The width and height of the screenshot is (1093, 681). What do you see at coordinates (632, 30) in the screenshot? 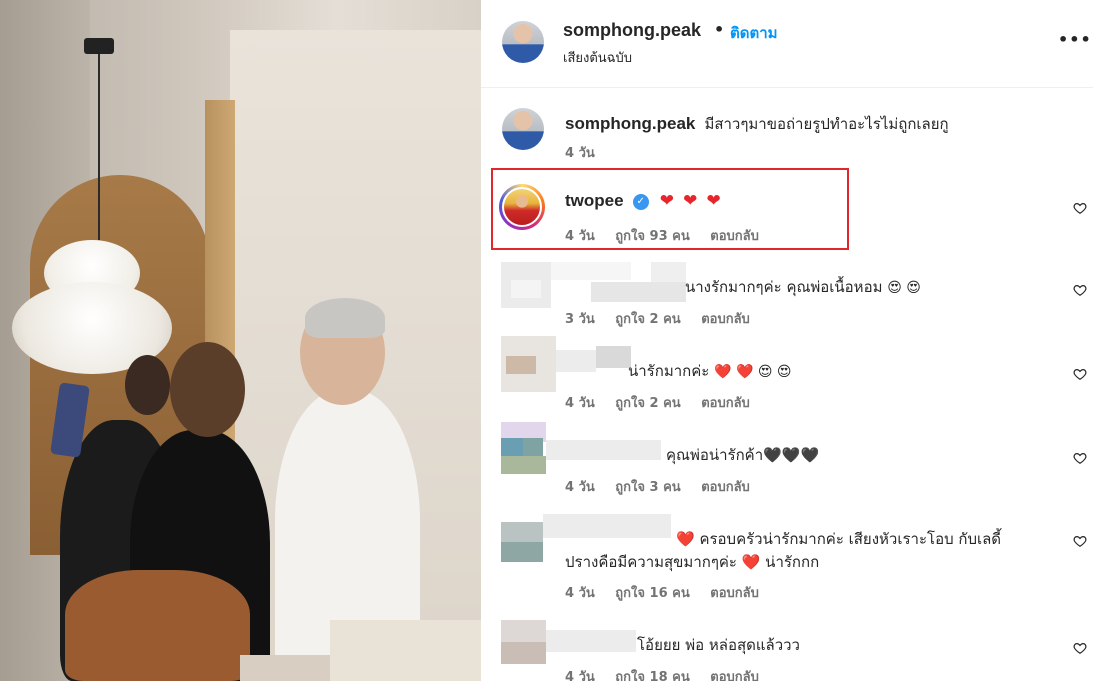
I see `post-username: somphong.peak` at bounding box center [632, 30].